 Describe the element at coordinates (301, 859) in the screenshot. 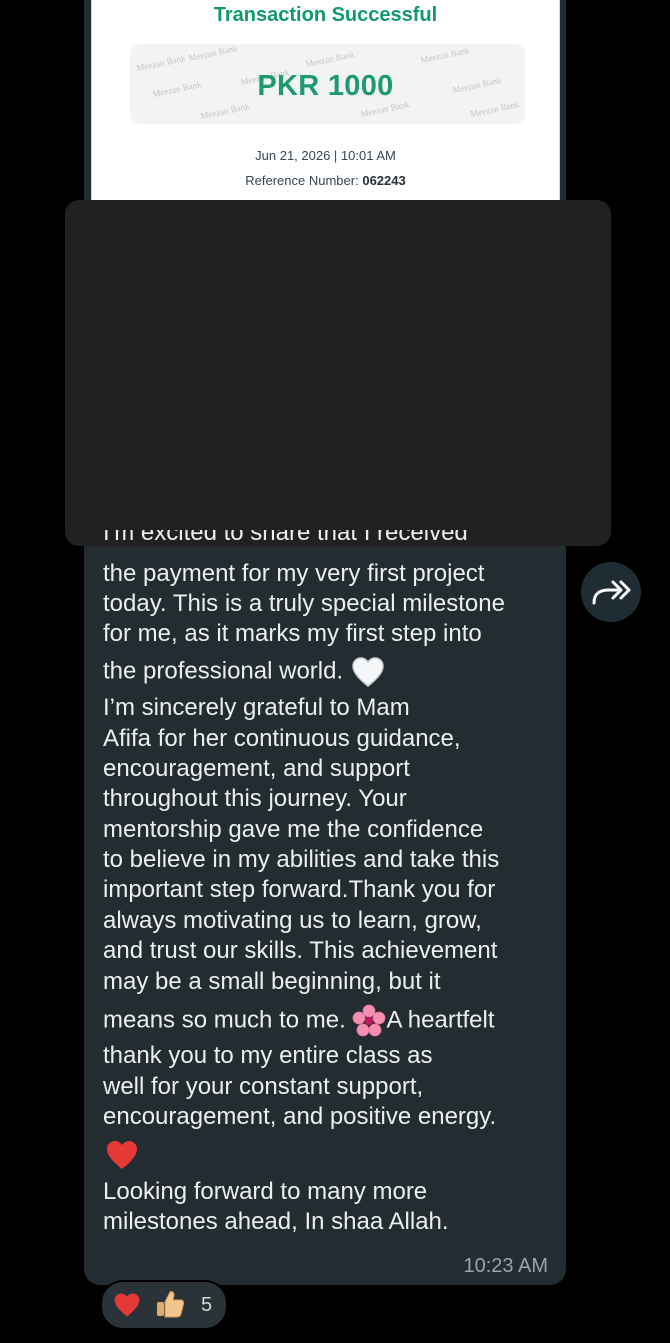

I see `message-line: to believe in my abilities and take this` at that location.